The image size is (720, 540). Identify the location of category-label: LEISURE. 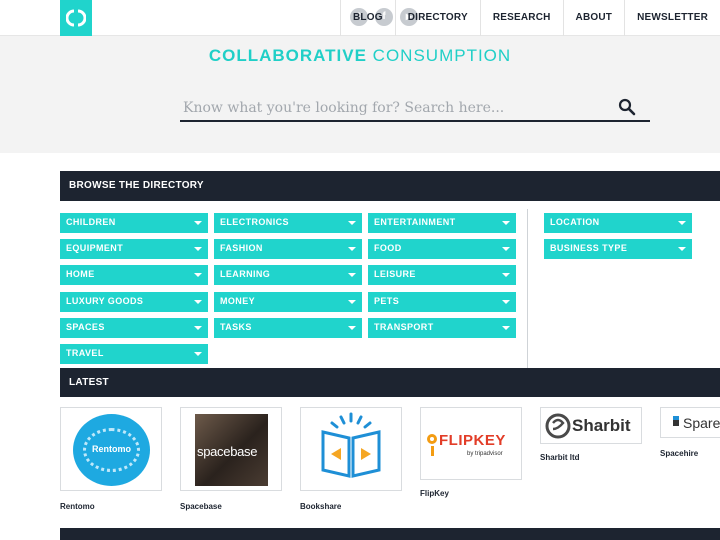
(395, 274).